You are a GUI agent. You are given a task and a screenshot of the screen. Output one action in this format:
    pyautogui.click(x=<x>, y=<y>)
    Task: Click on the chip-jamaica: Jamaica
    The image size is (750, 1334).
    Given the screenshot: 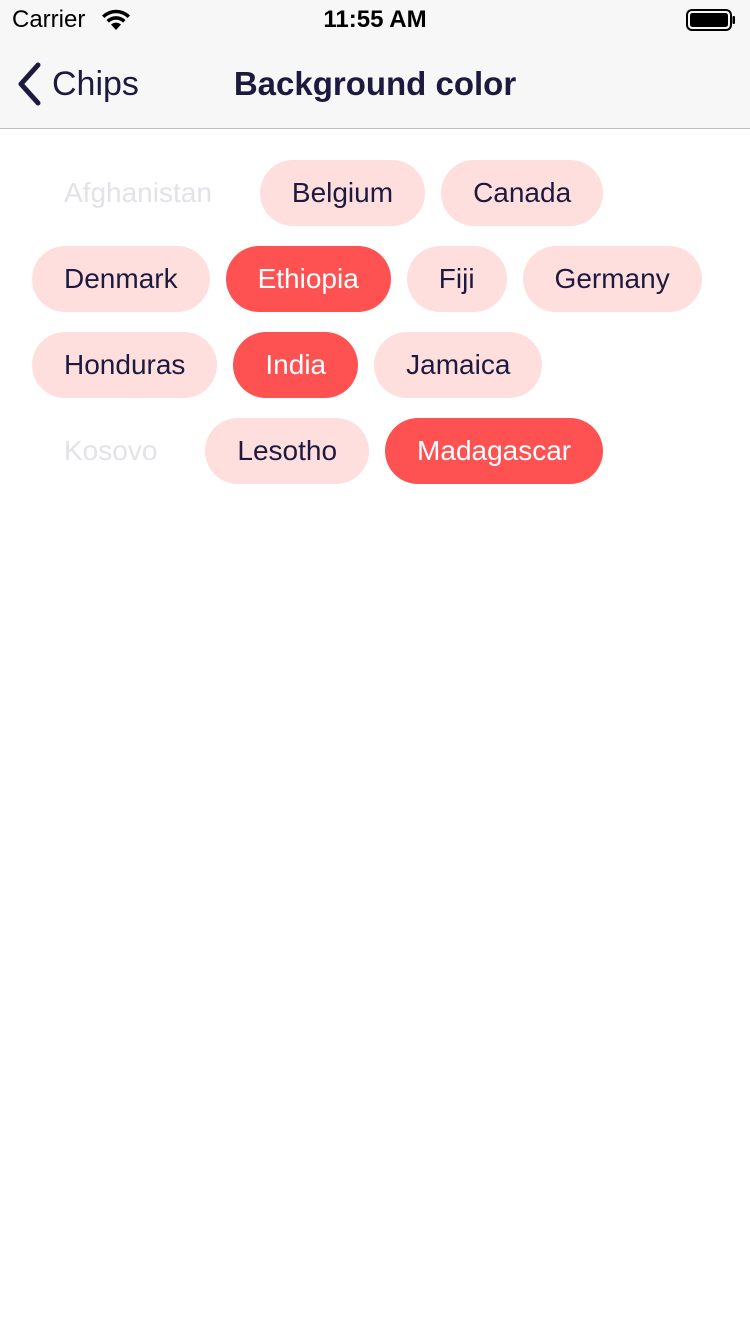 What is the action you would take?
    pyautogui.click(x=458, y=365)
    